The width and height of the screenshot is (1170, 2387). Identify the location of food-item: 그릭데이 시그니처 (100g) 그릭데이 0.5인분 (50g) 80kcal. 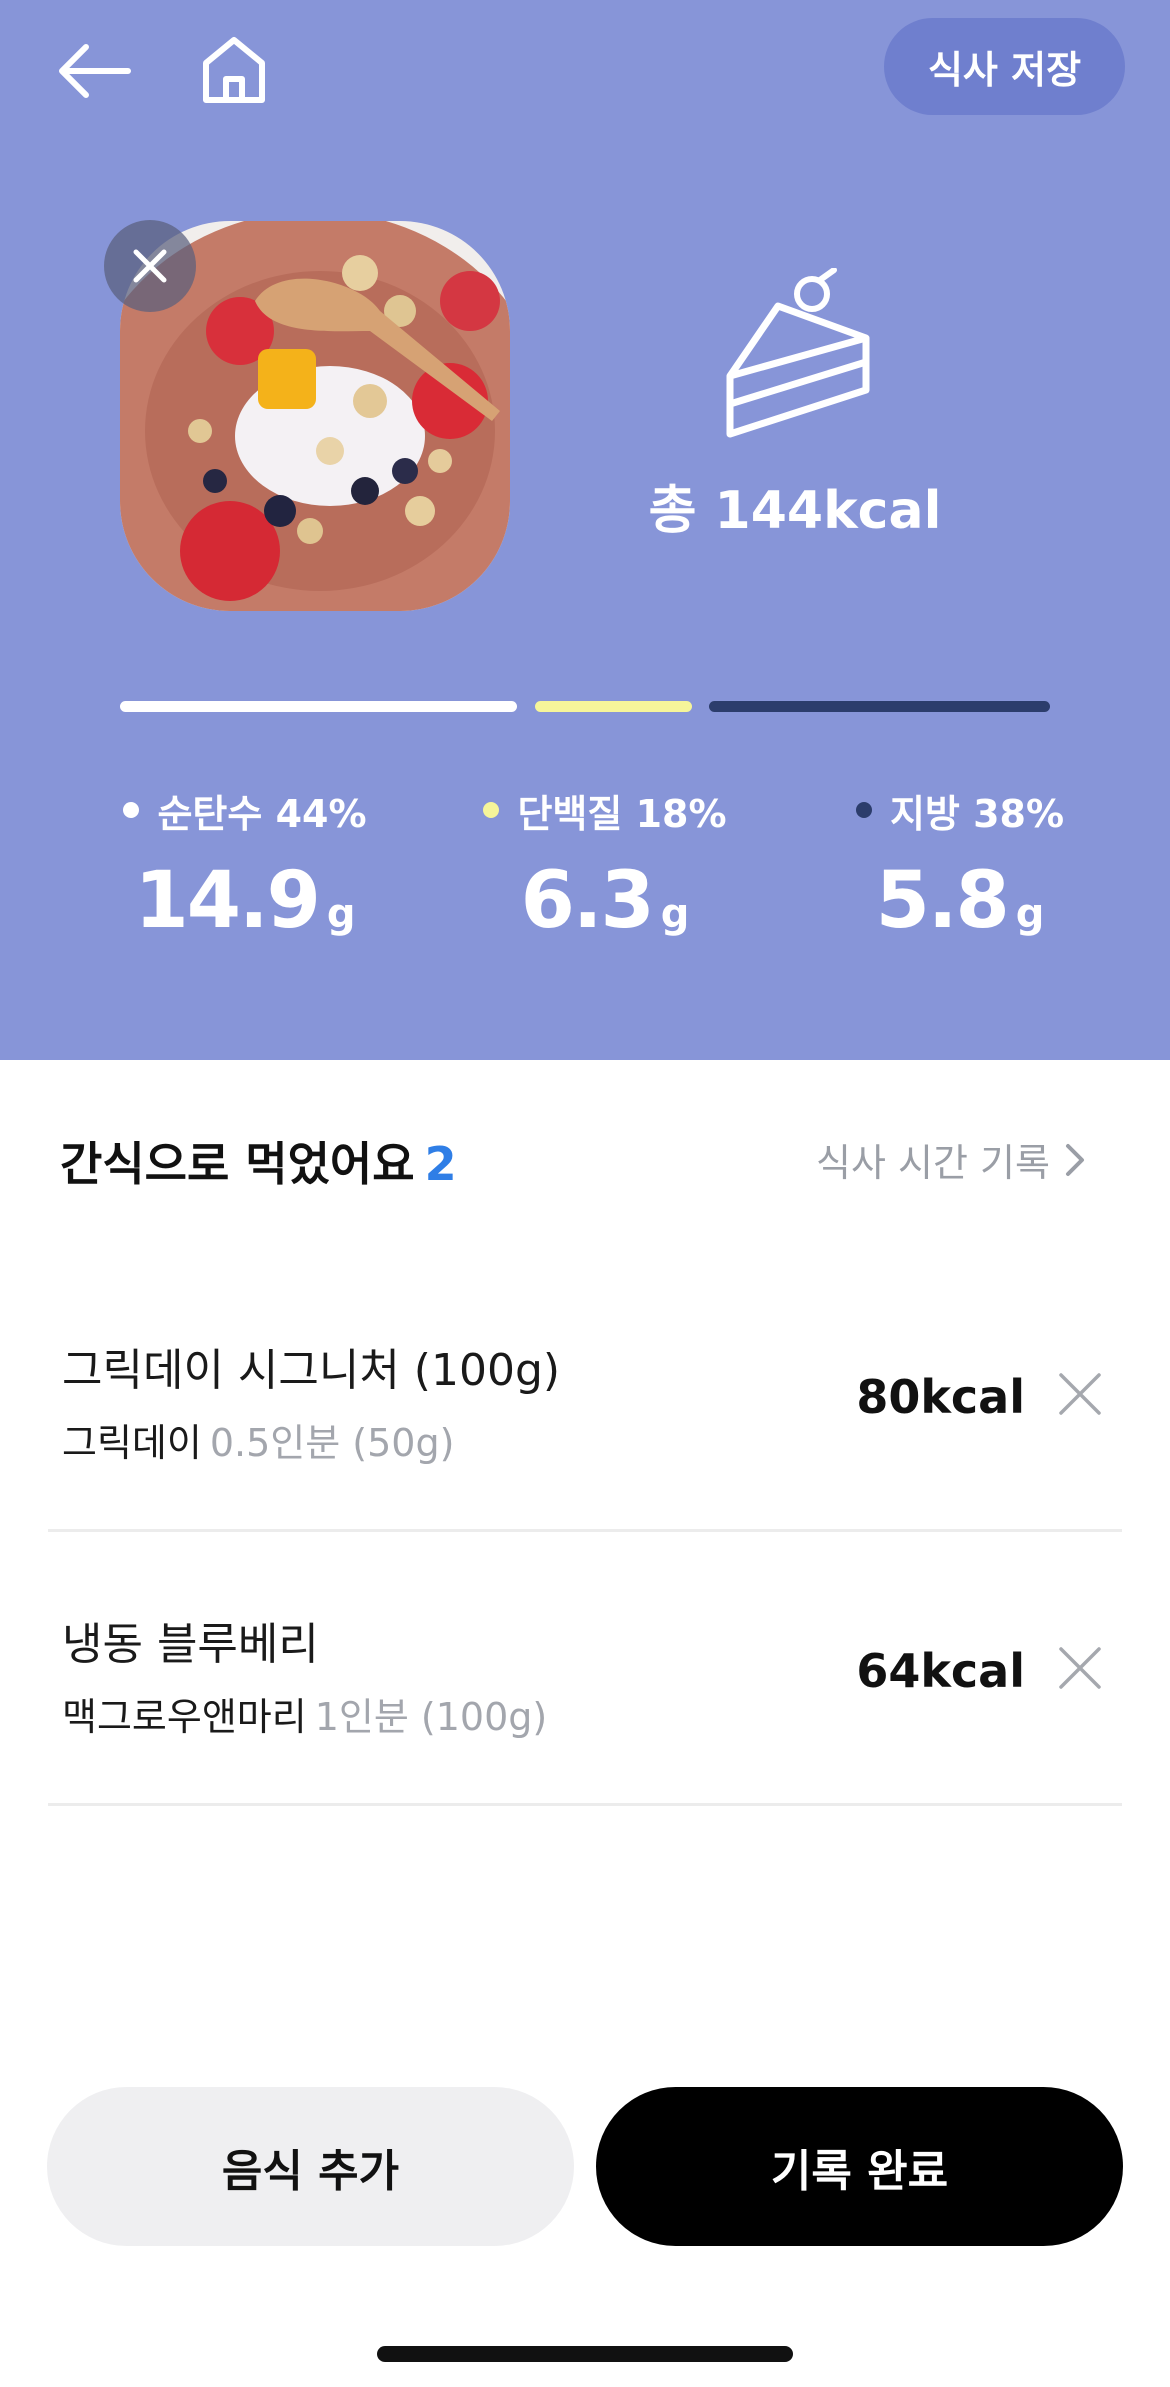
(585, 1395).